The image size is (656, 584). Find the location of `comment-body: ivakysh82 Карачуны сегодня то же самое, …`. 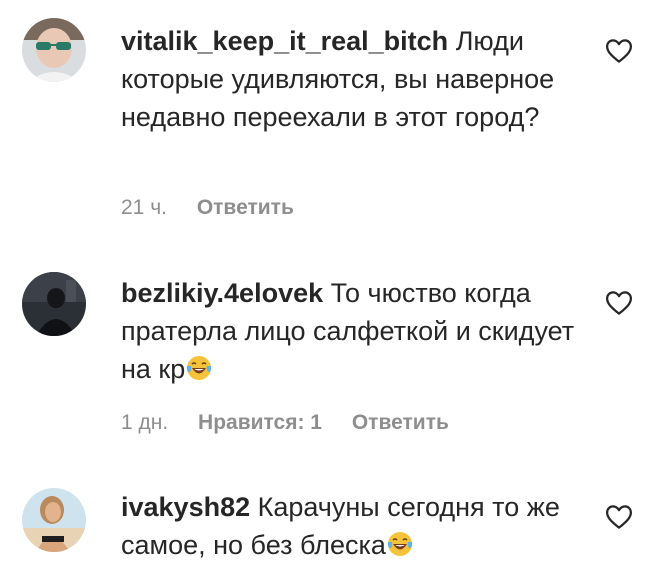

comment-body: ivakysh82 Карачуны сегодня то же самое, … is located at coordinates (351, 526).